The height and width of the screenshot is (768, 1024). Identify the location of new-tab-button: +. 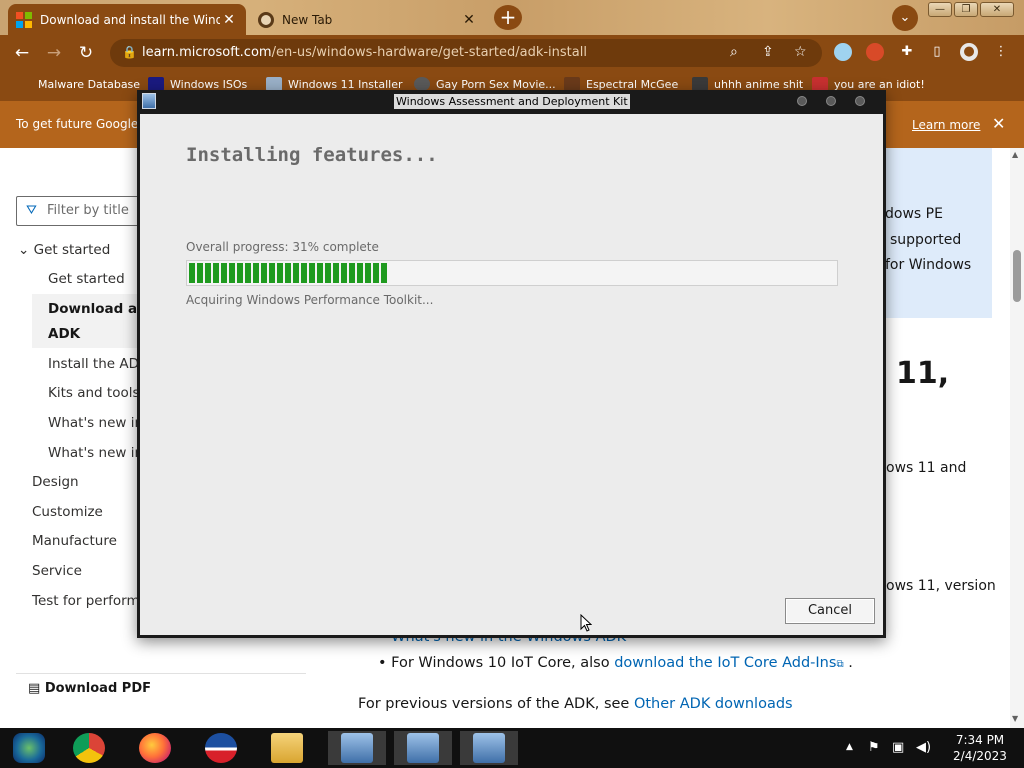
(508, 17).